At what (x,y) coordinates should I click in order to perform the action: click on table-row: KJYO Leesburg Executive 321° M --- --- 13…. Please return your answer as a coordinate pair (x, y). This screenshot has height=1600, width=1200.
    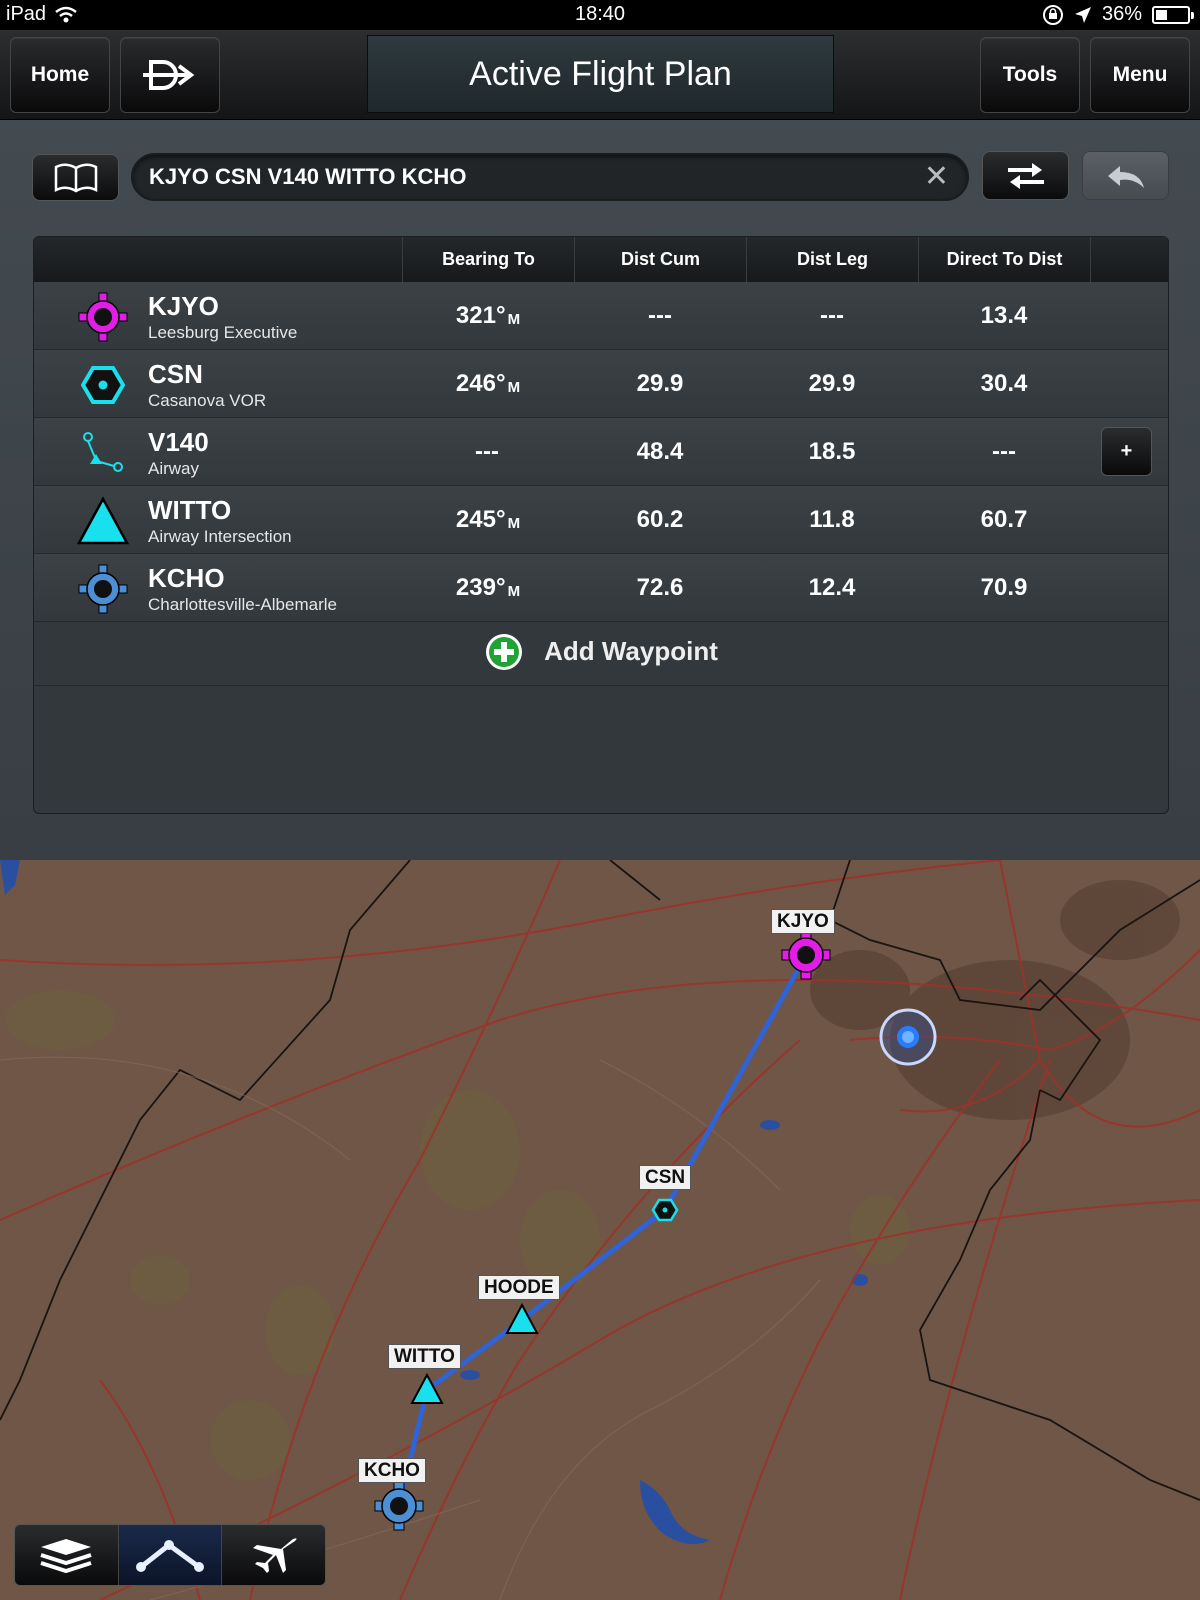
    Looking at the image, I should click on (601, 316).